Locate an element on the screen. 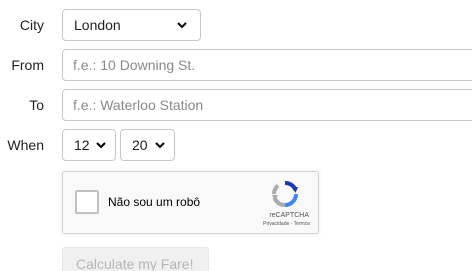  city-select-value: London is located at coordinates (97, 25).